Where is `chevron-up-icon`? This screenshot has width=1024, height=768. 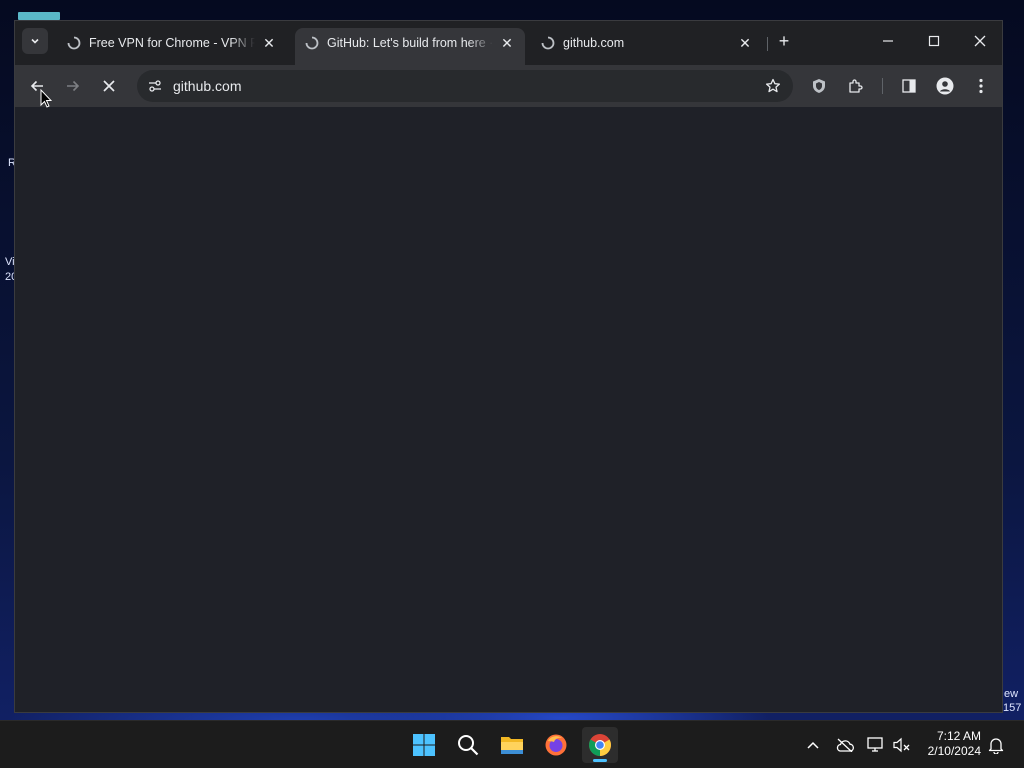
chevron-up-icon is located at coordinates (813, 745).